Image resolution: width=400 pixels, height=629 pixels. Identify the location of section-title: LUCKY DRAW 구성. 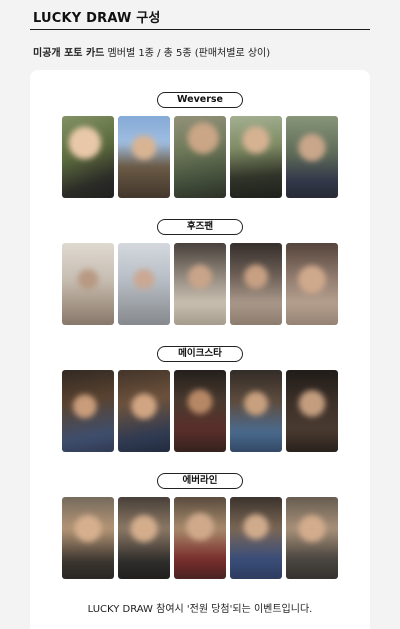
(97, 18).